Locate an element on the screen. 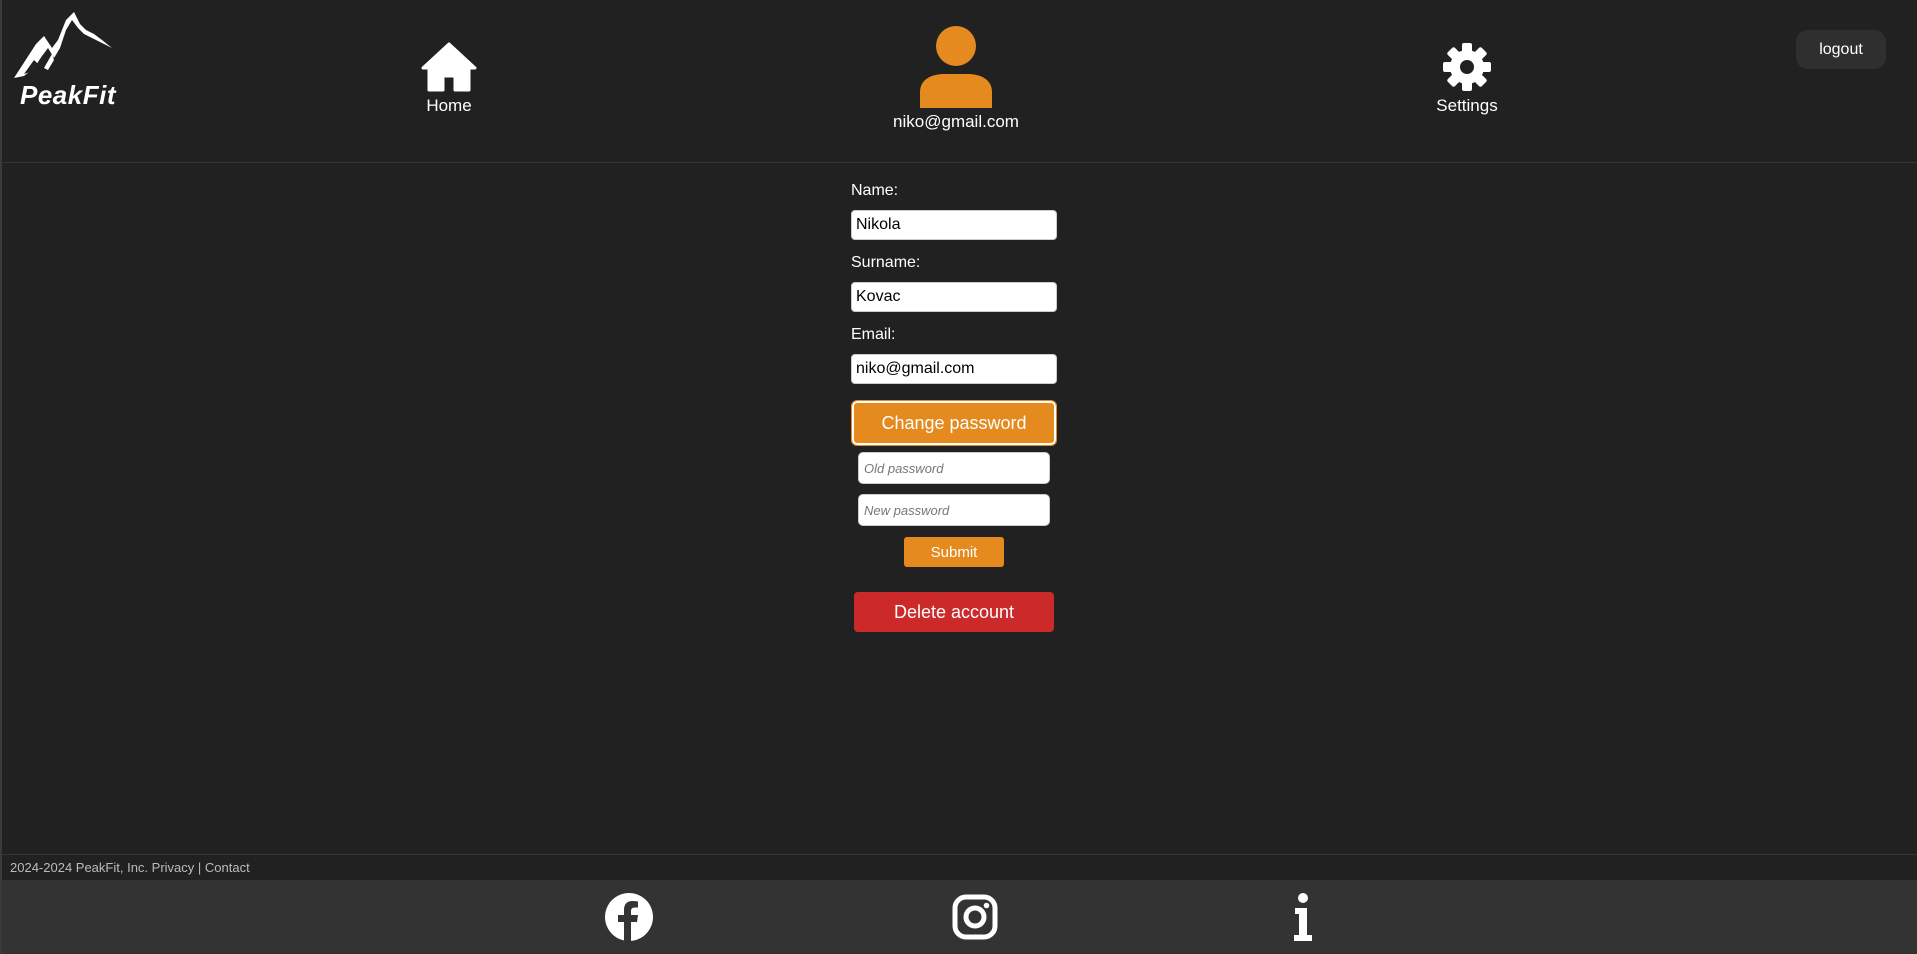  name-label: Name: is located at coordinates (875, 190).